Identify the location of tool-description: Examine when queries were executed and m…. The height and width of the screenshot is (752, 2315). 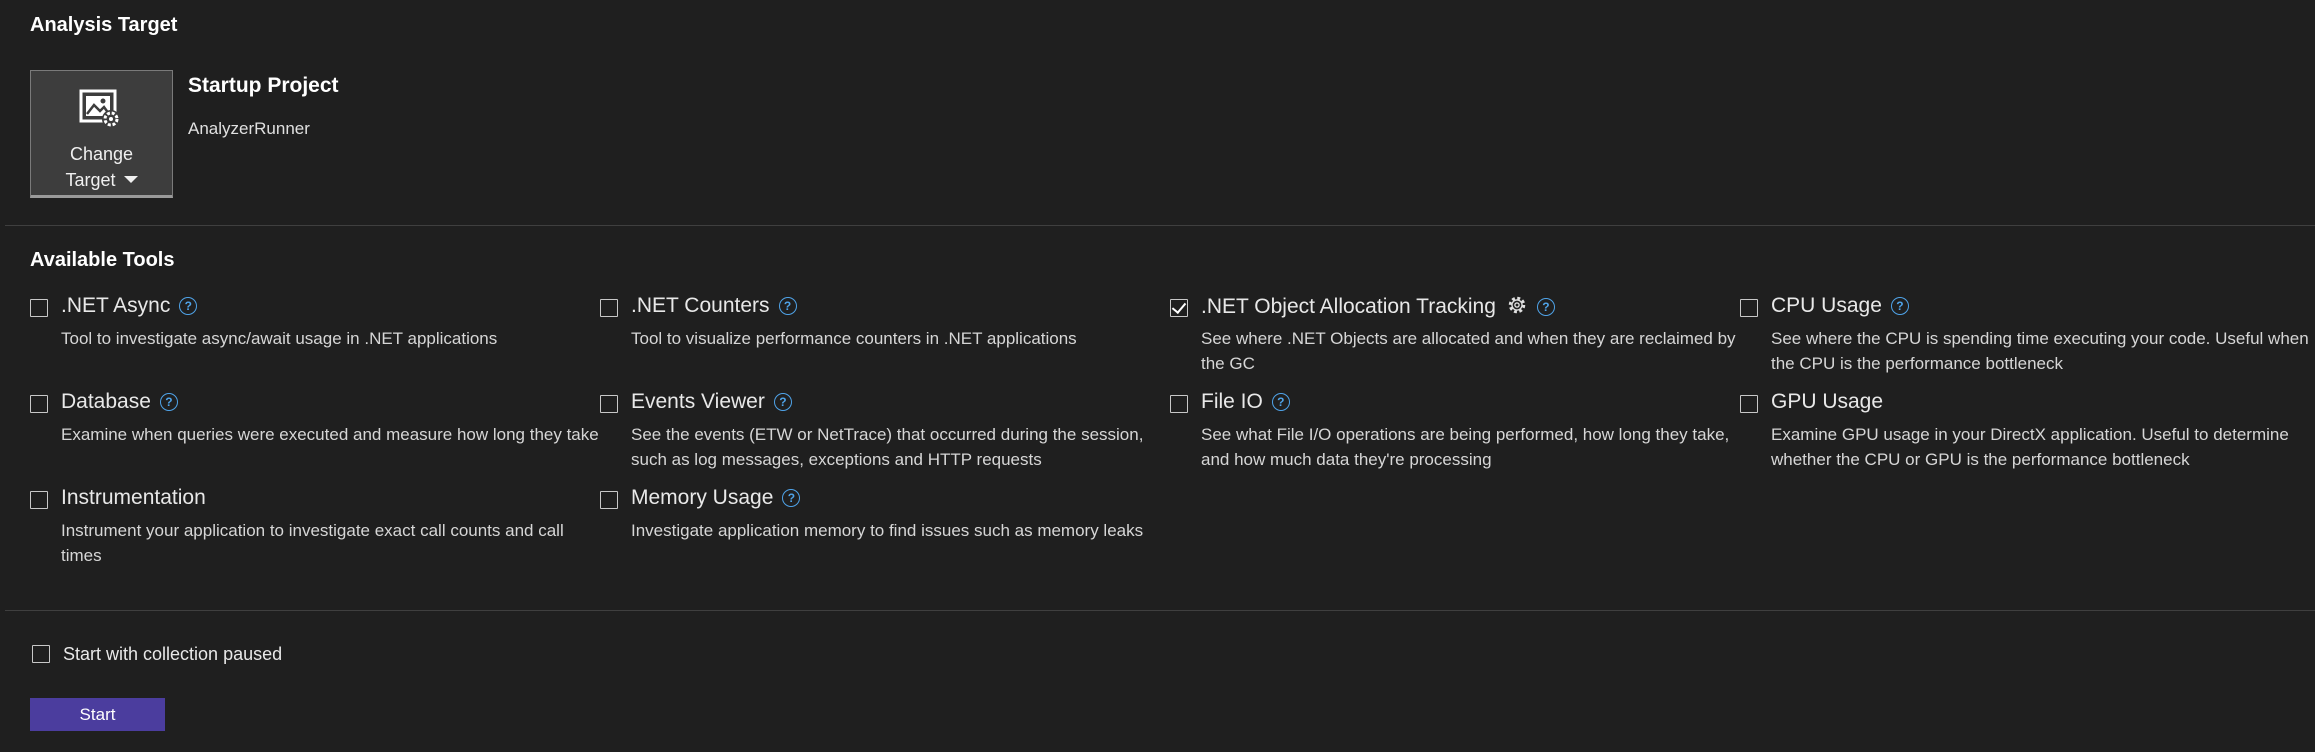
(330, 434).